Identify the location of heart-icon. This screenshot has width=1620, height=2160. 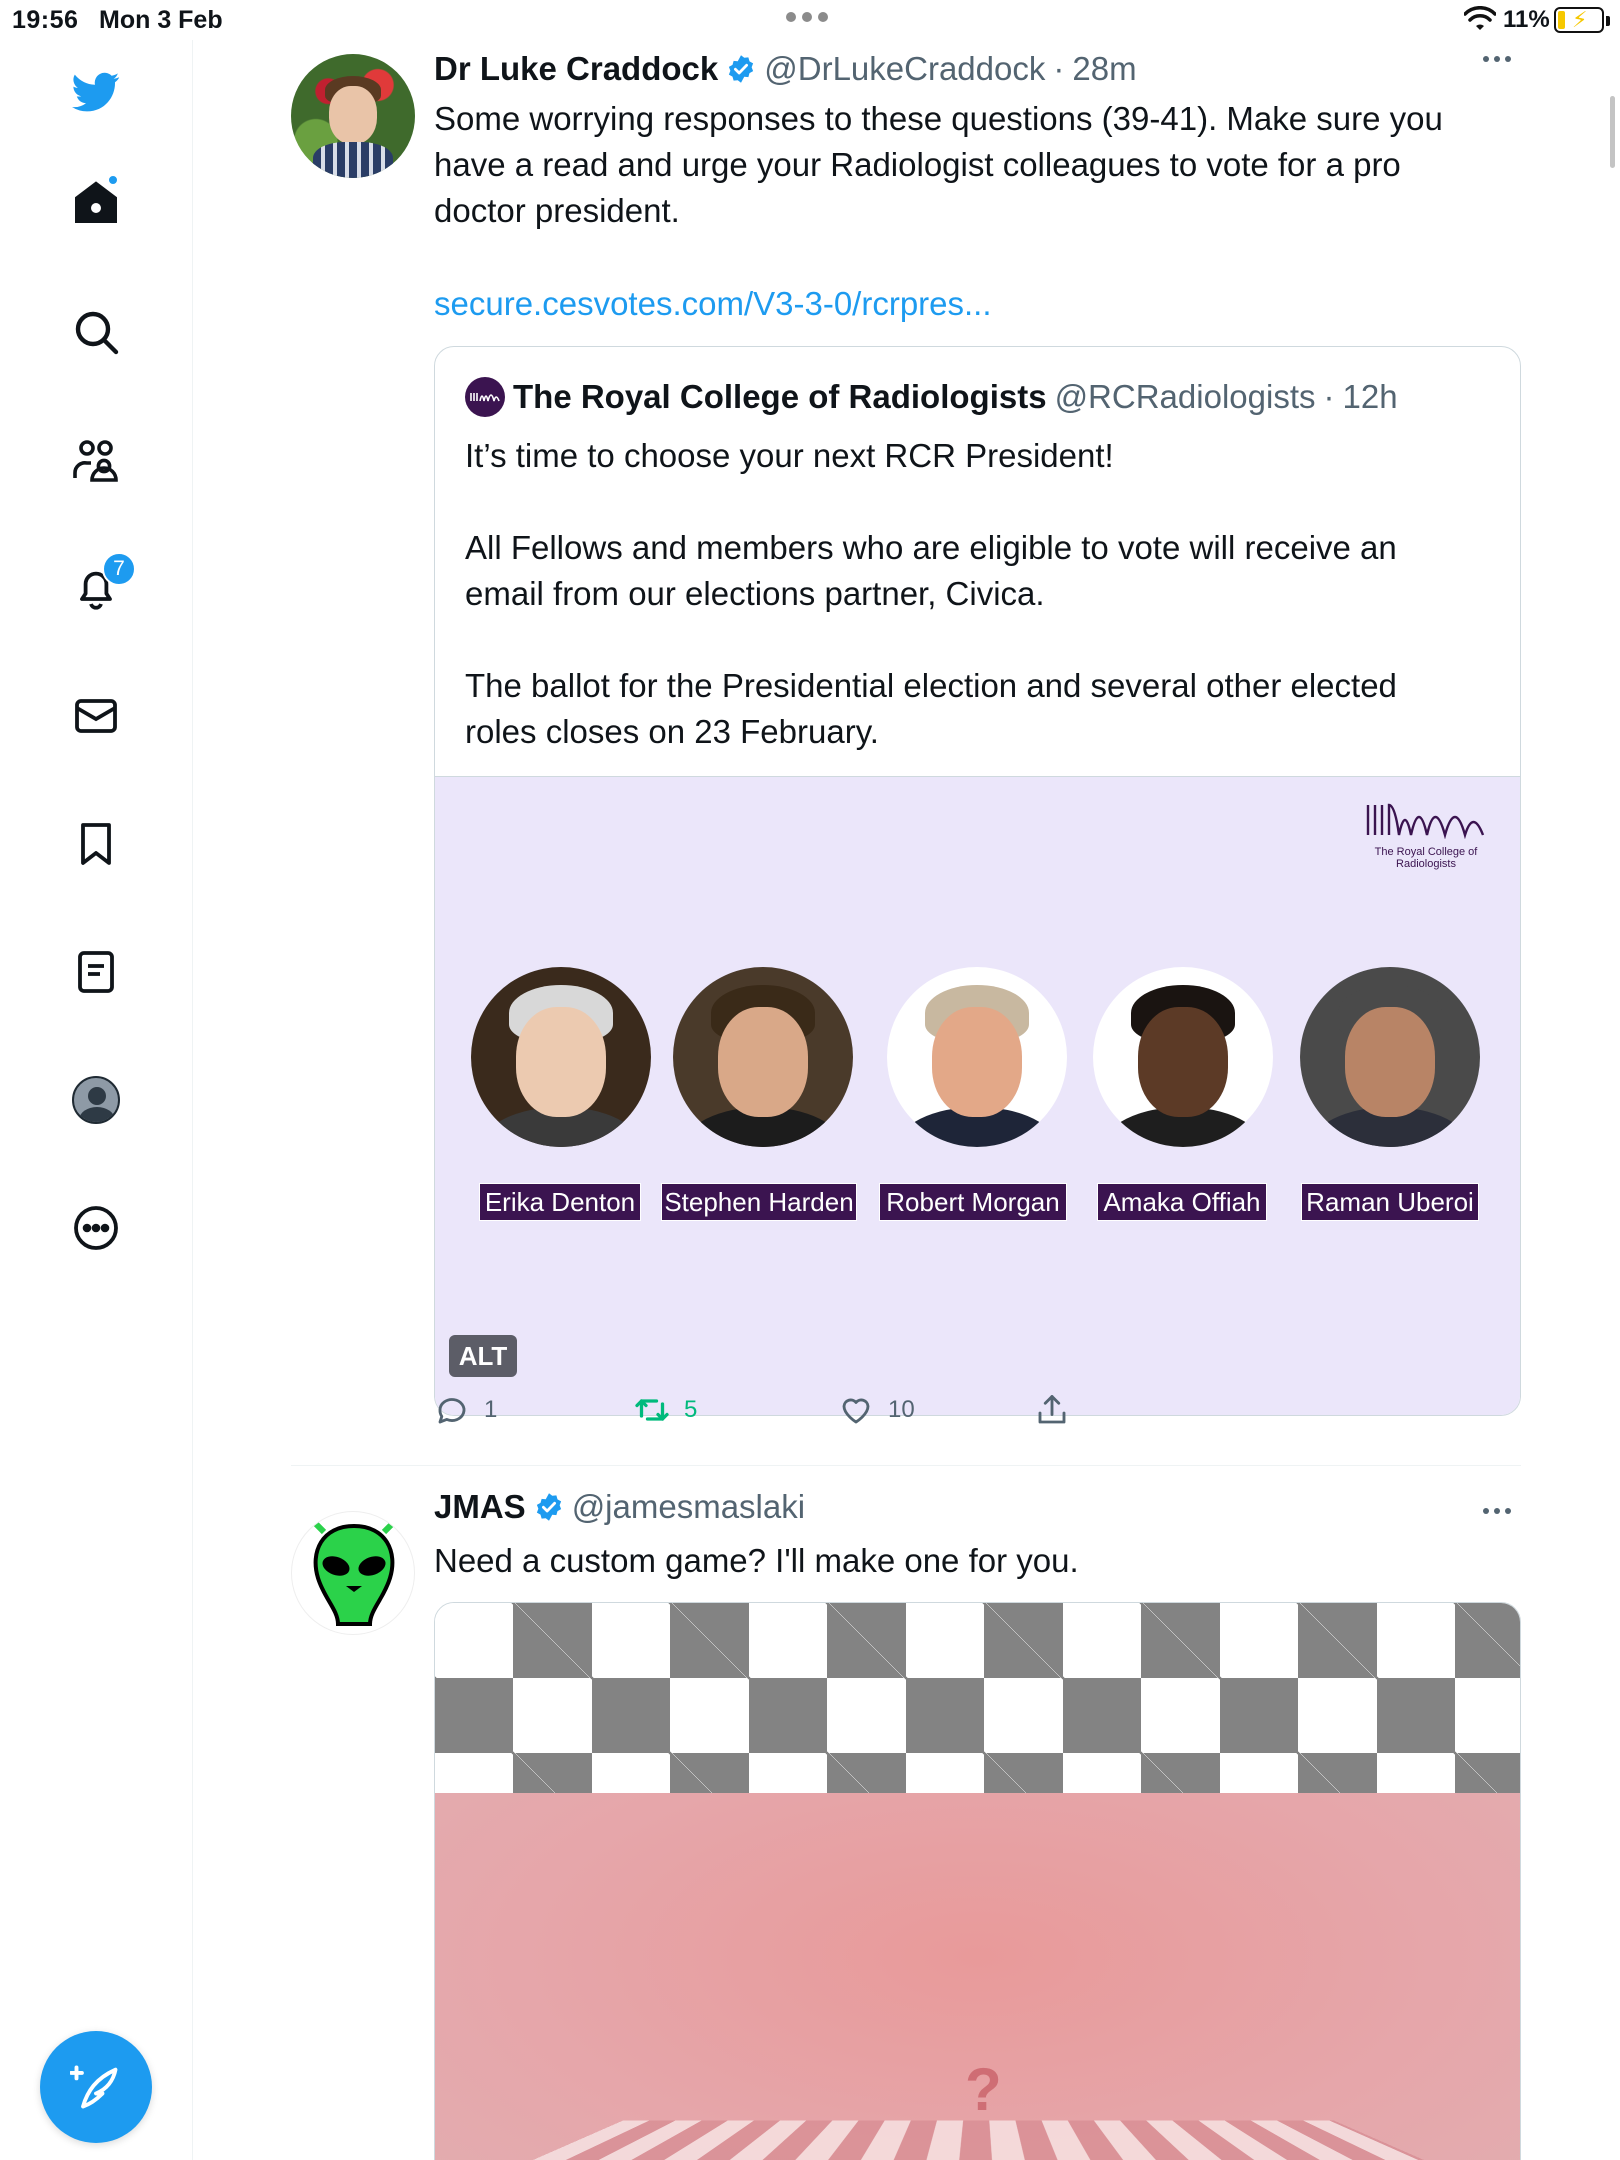
(856, 1411).